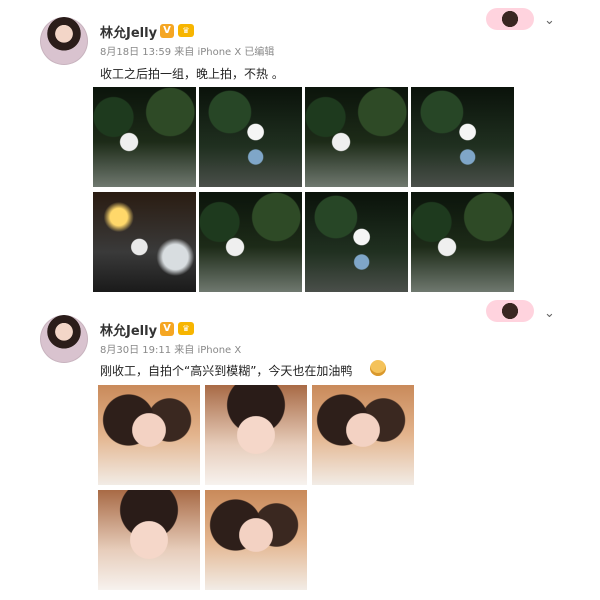  I want to click on post-text: 刚收工，自拍个“高兴到模糊”，今天也在加油鸭, so click(226, 371).